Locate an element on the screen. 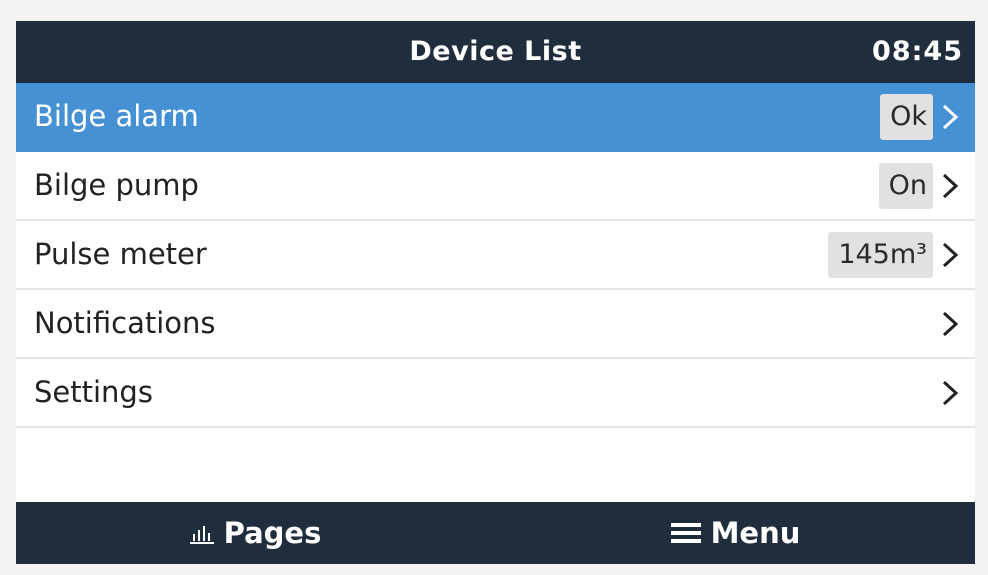 This screenshot has width=988, height=575. status-badge: Ok is located at coordinates (906, 117).